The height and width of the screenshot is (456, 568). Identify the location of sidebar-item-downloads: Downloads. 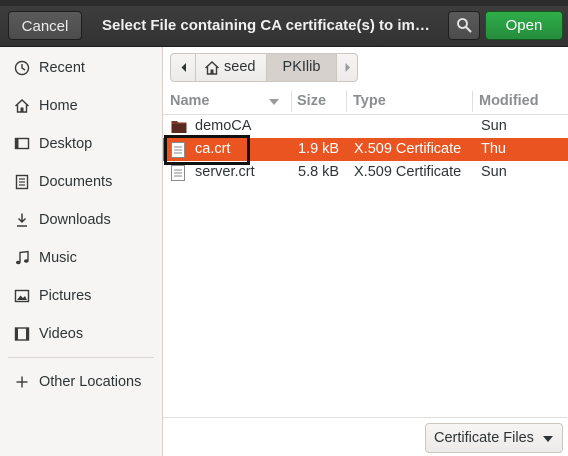
(81, 220).